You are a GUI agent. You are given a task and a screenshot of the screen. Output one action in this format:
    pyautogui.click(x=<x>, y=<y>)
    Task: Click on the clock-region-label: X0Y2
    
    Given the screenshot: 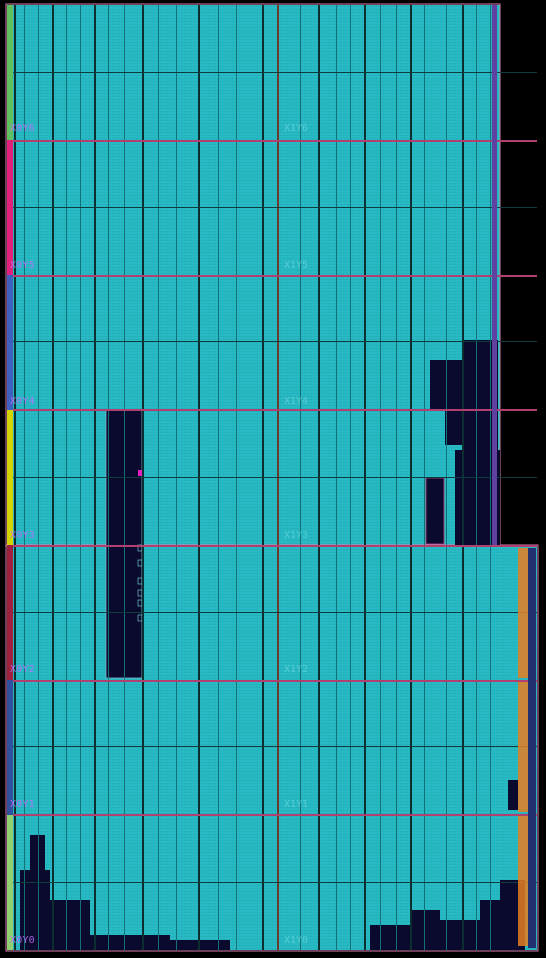 What is the action you would take?
    pyautogui.click(x=22, y=669)
    